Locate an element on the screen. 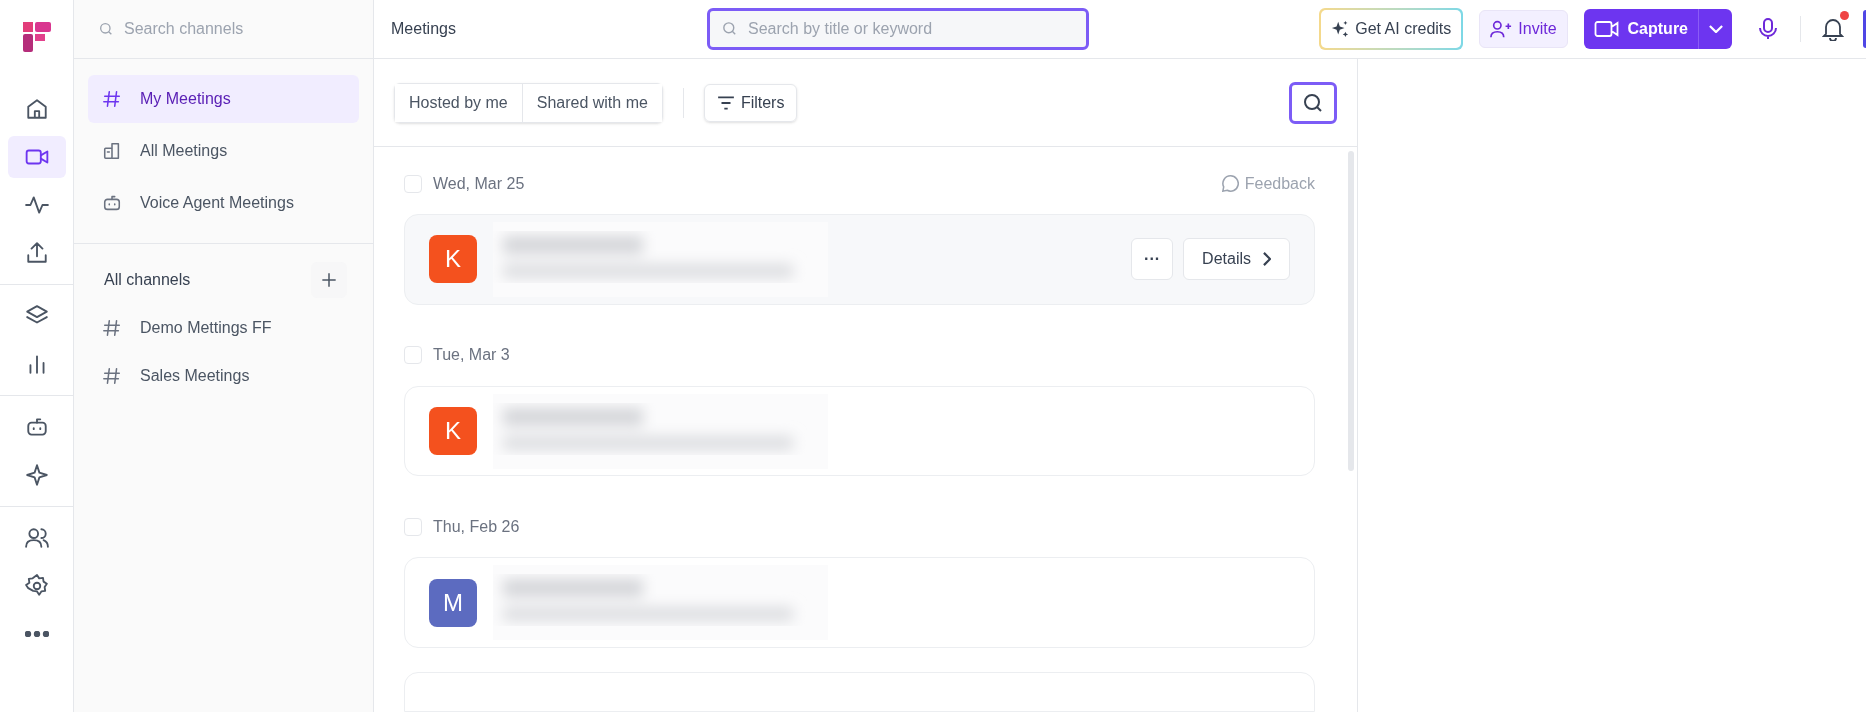  sparkles-icon is located at coordinates (1340, 29).